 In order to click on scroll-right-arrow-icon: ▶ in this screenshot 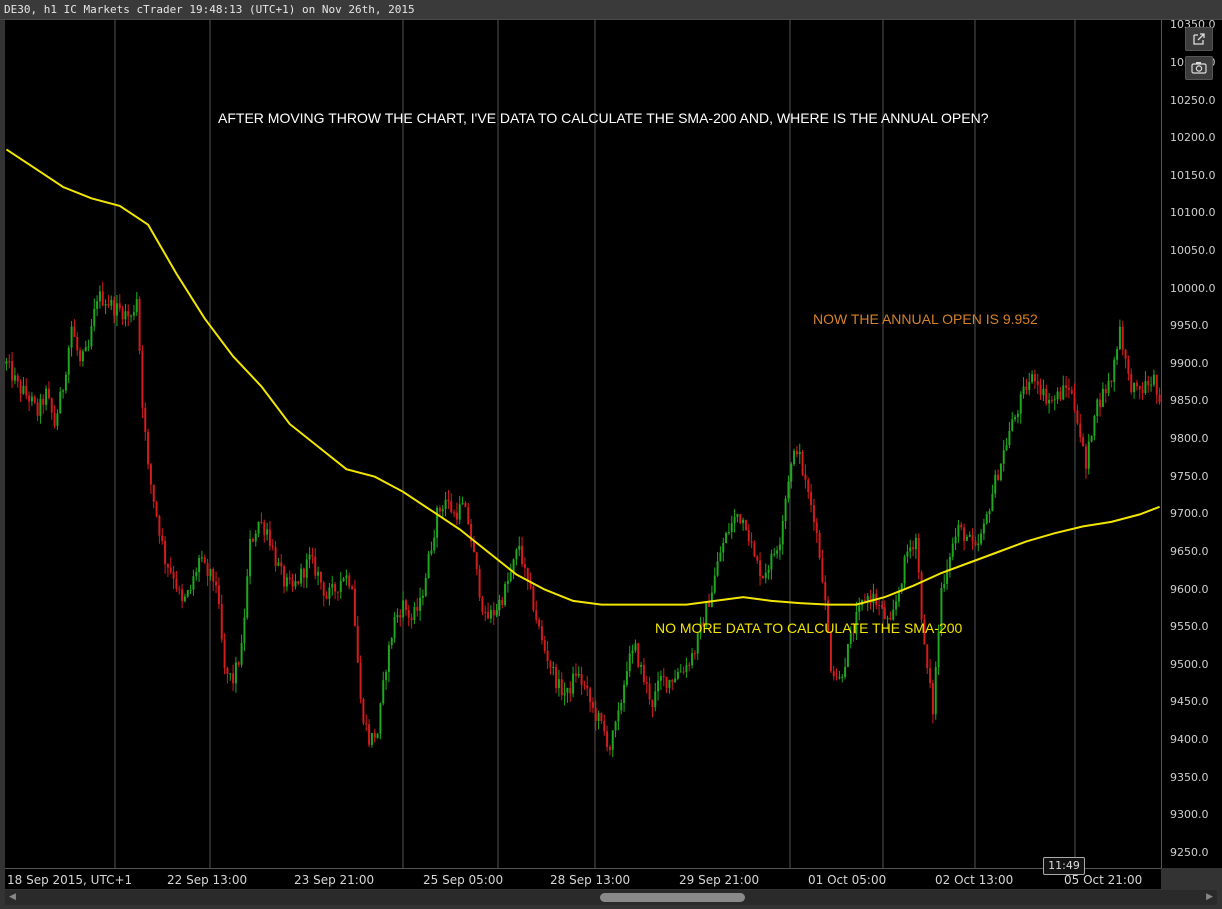, I will do `click(1208, 897)`.